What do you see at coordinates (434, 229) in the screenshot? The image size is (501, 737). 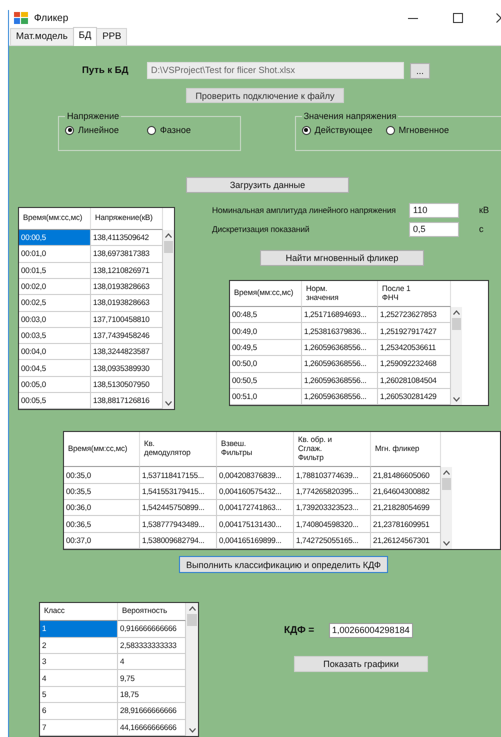 I see `sampling-field: 0,5` at bounding box center [434, 229].